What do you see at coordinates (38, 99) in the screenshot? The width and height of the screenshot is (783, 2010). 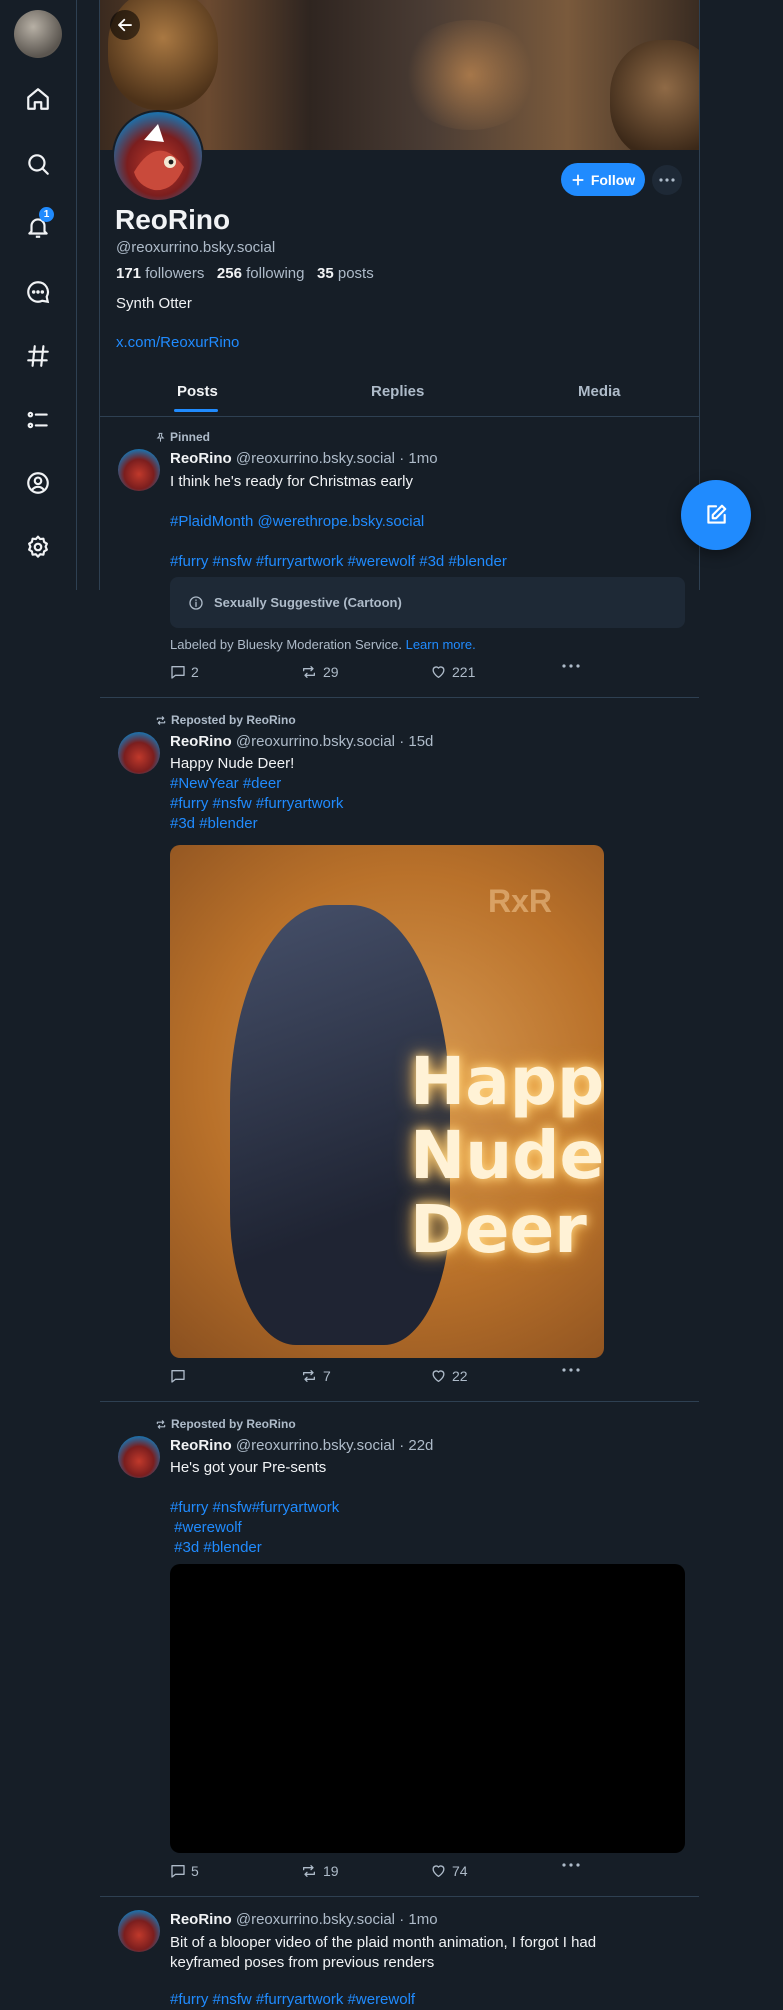 I see `home-icon` at bounding box center [38, 99].